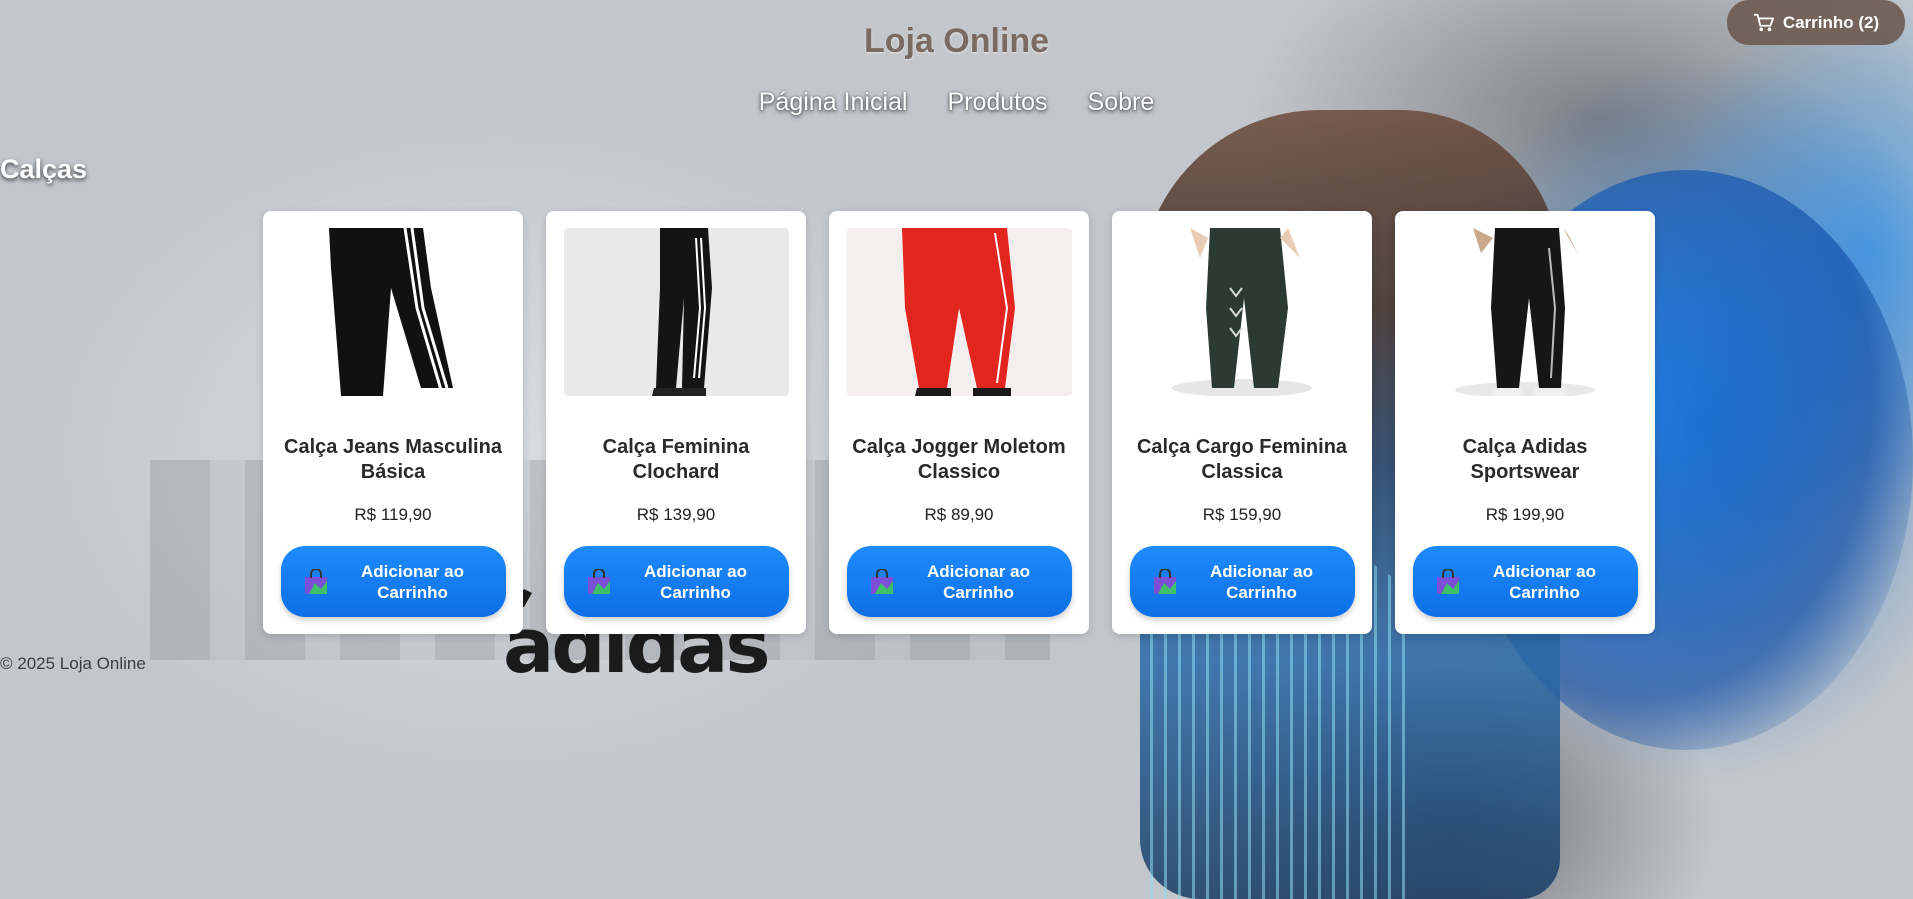  Describe the element at coordinates (676, 514) in the screenshot. I see `product-price: R$ 139,90` at that location.